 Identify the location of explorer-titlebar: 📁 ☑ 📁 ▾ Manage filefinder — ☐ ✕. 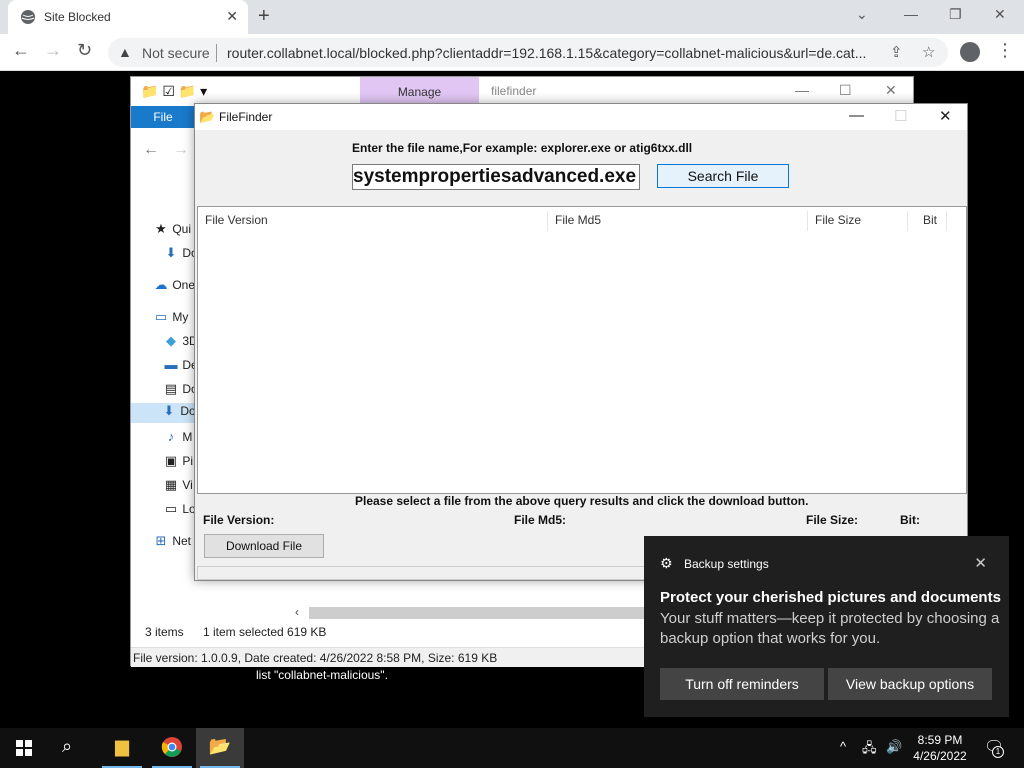
(522, 91).